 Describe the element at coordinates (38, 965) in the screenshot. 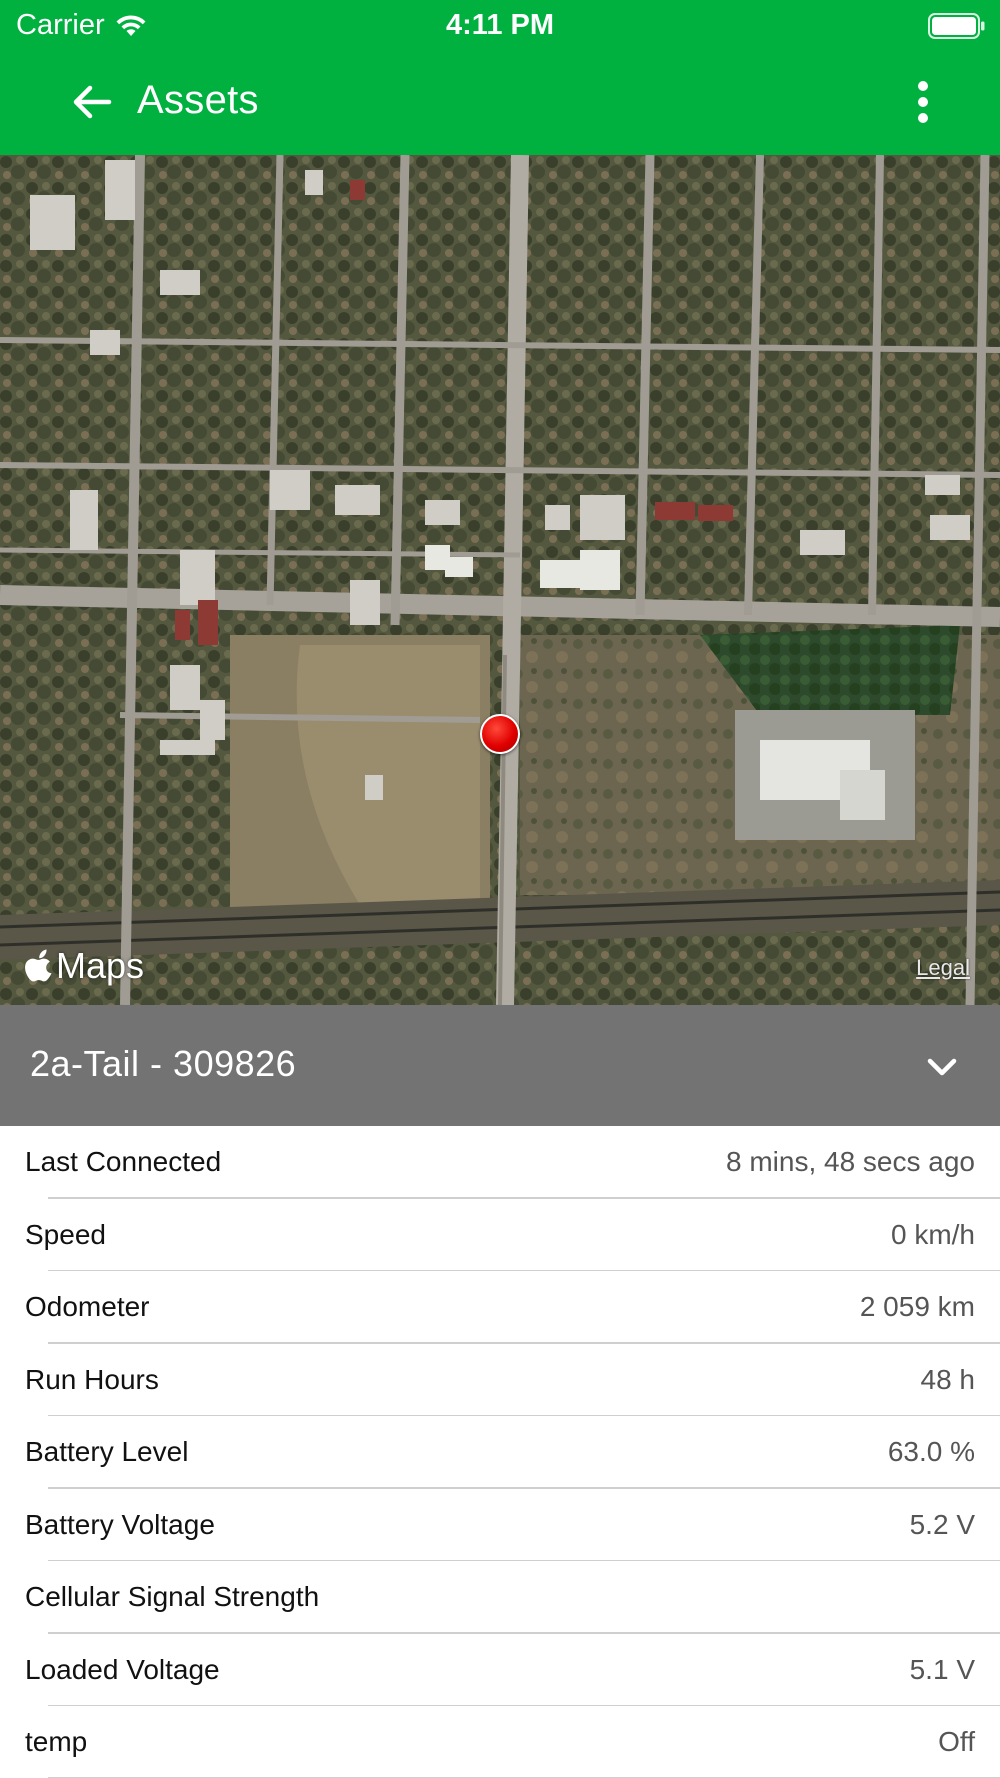

I see `apple-icon` at that location.